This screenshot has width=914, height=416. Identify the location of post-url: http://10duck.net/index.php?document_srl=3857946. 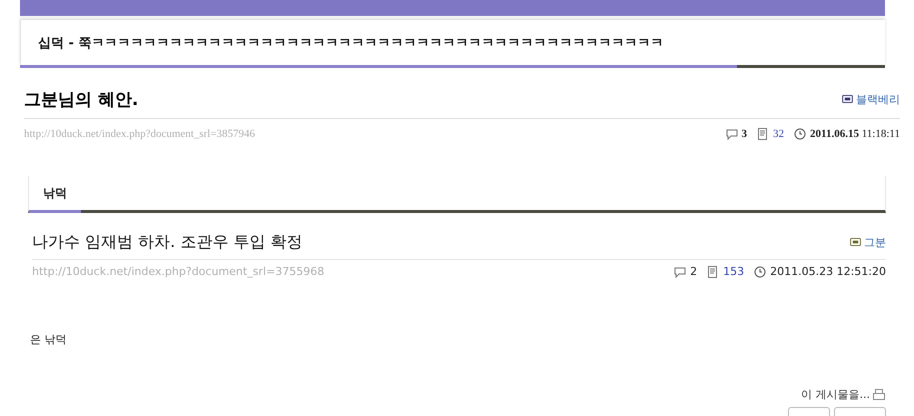
(140, 134).